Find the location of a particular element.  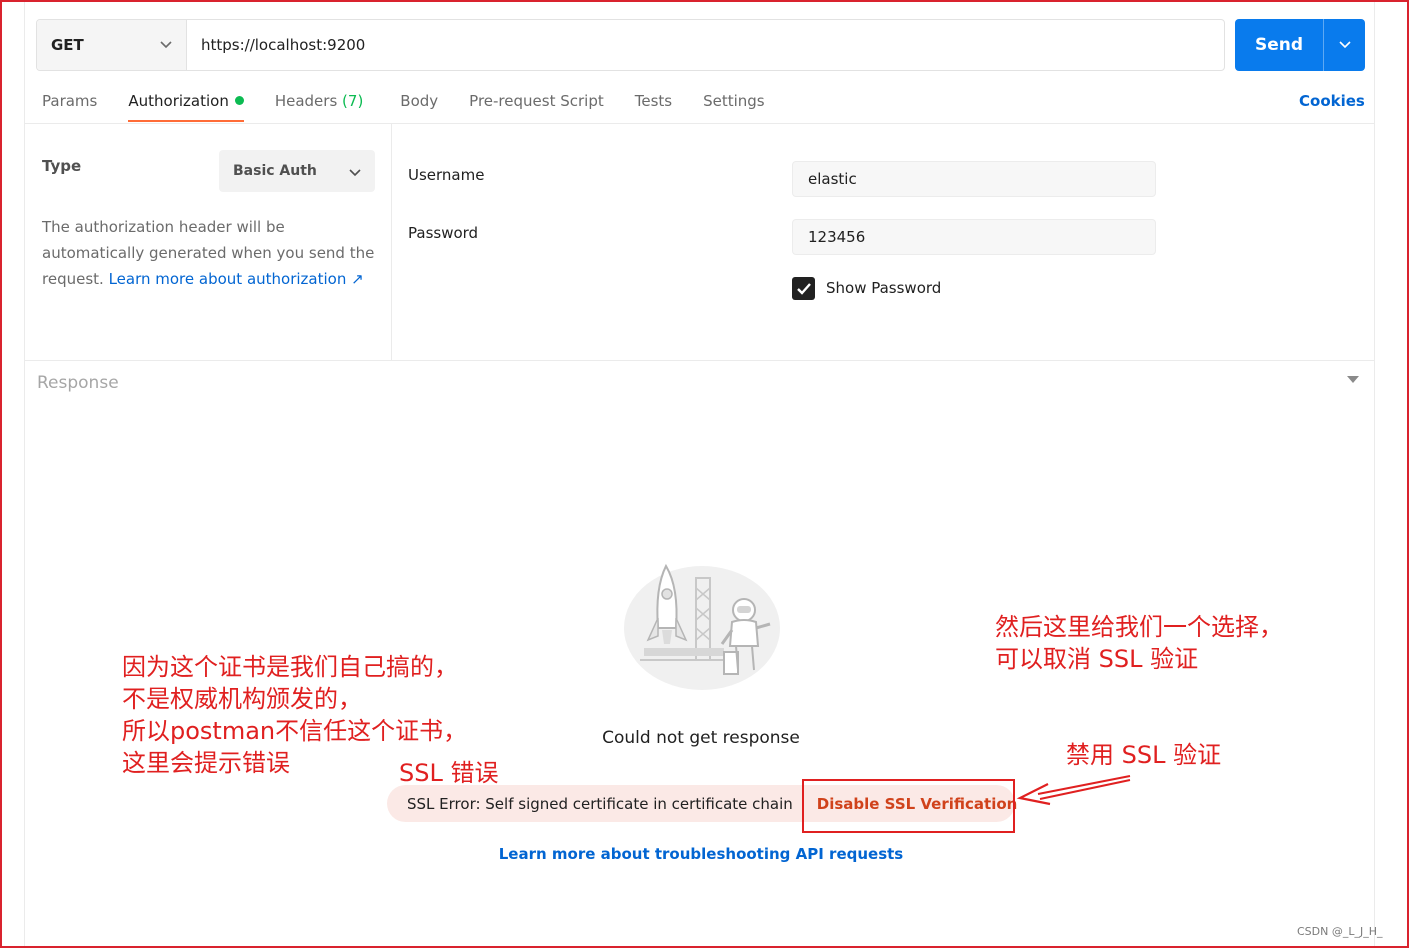

tab-label: Settings is located at coordinates (734, 101).